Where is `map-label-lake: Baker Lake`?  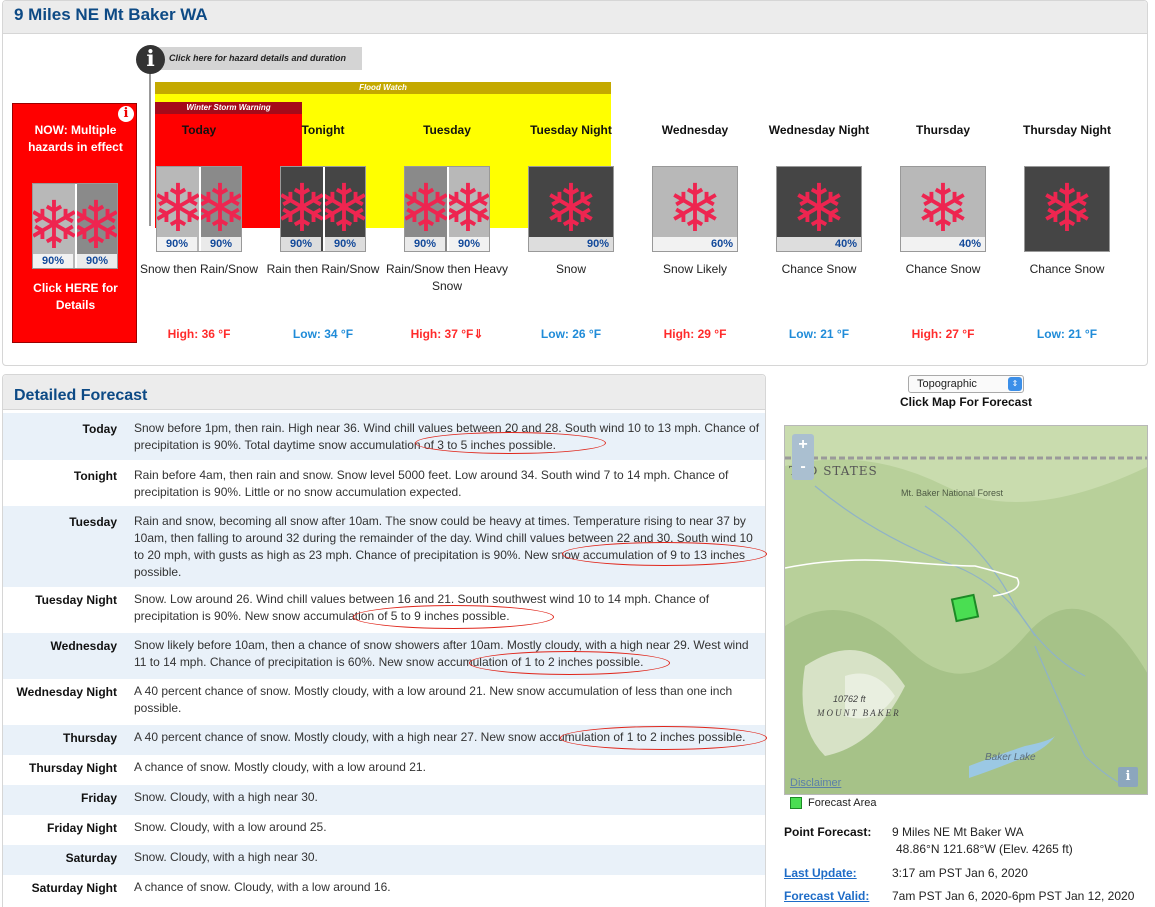
map-label-lake: Baker Lake is located at coordinates (1010, 757).